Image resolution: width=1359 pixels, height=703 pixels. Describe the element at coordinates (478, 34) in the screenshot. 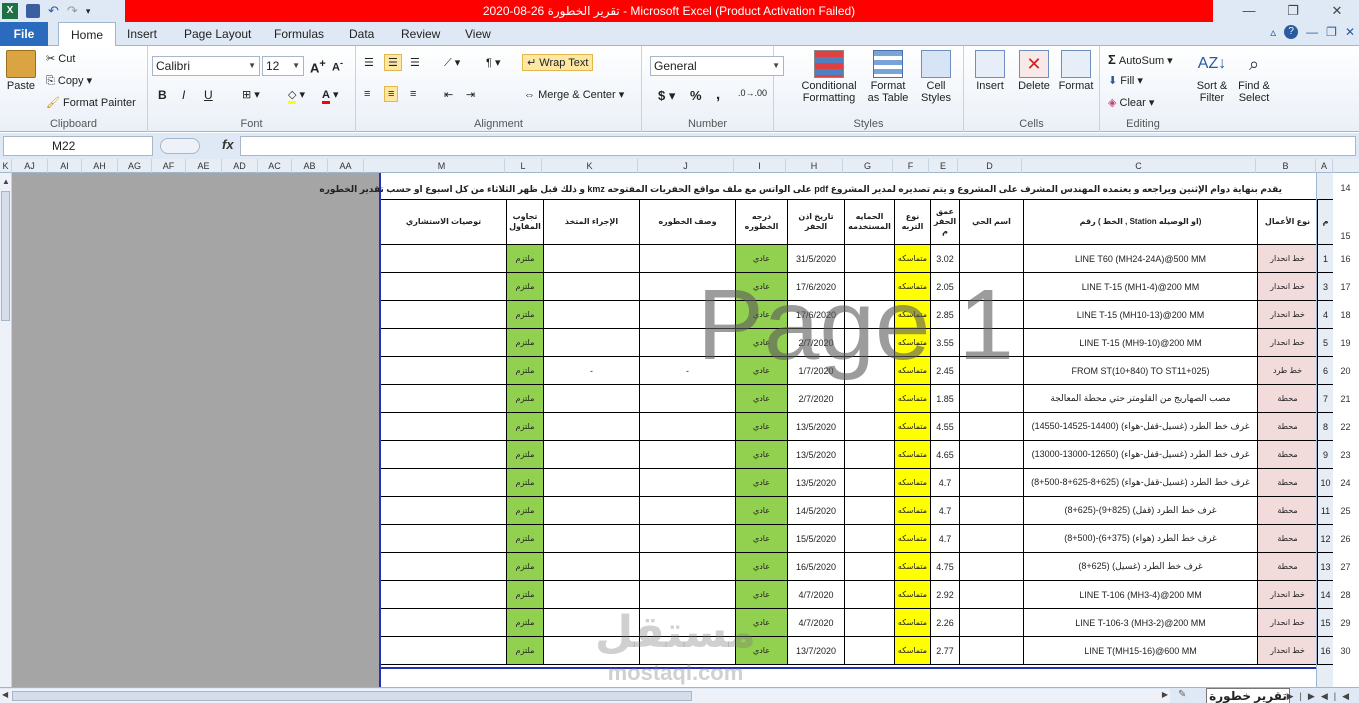

I see `tab-view: View` at that location.